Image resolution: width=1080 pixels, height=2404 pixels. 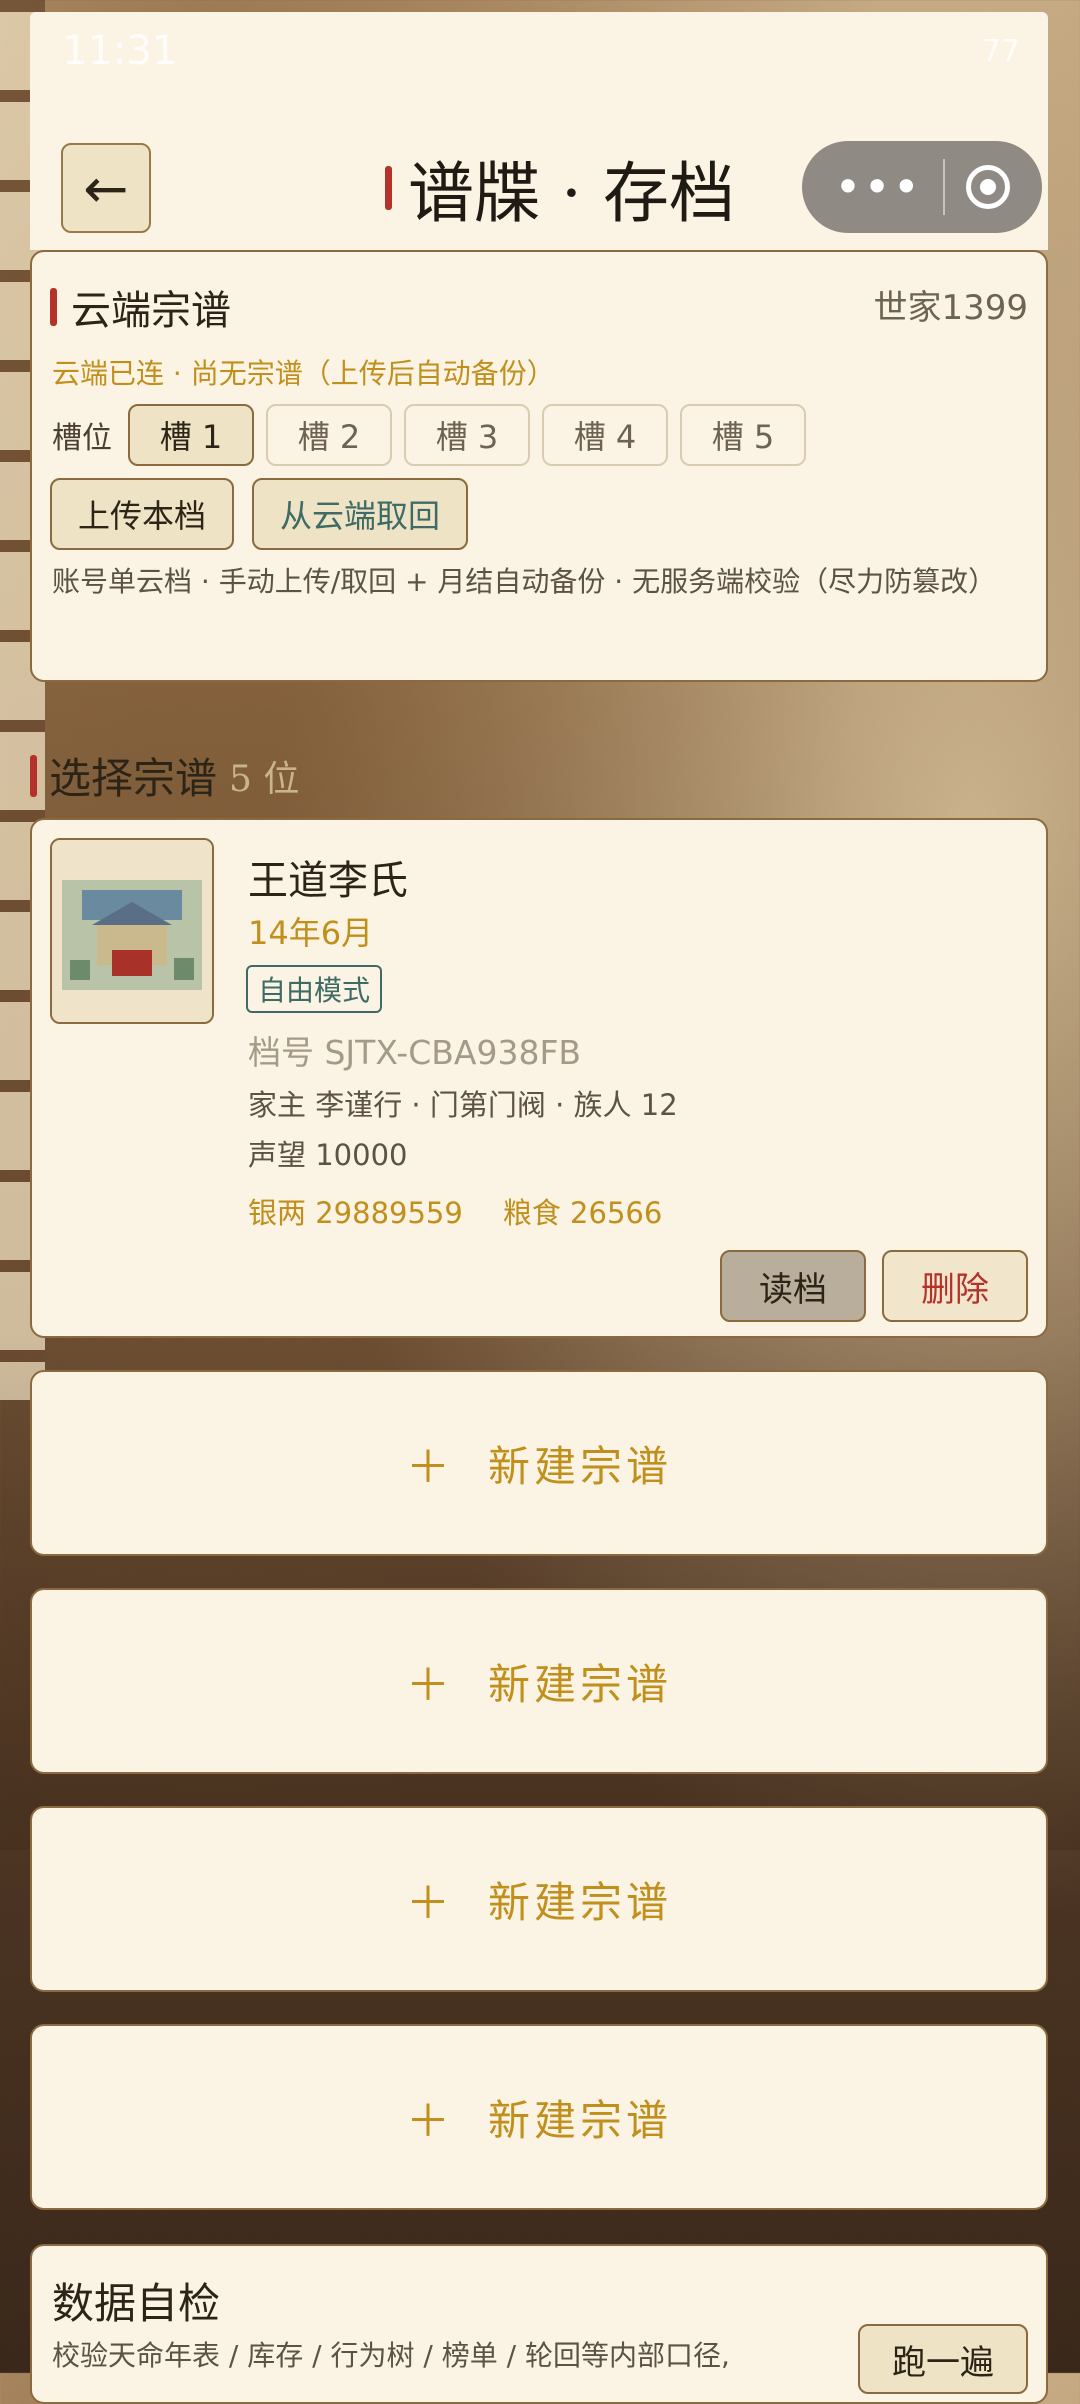 What do you see at coordinates (987, 187) in the screenshot?
I see `close-miniprogram-icon` at bounding box center [987, 187].